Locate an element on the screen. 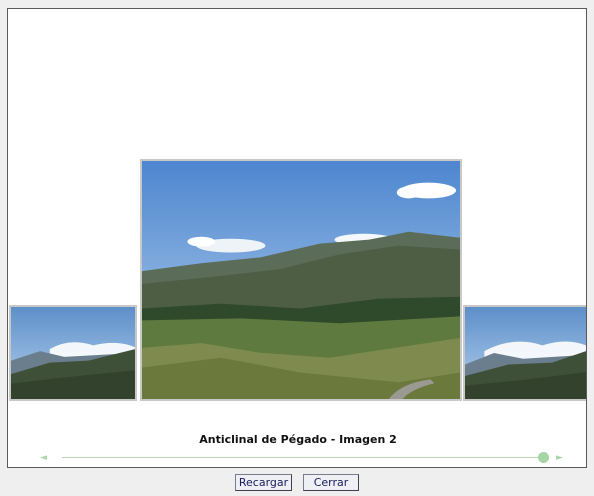 Image resolution: width=594 pixels, height=496 pixels. next-photo-thumbnail is located at coordinates (524, 353).